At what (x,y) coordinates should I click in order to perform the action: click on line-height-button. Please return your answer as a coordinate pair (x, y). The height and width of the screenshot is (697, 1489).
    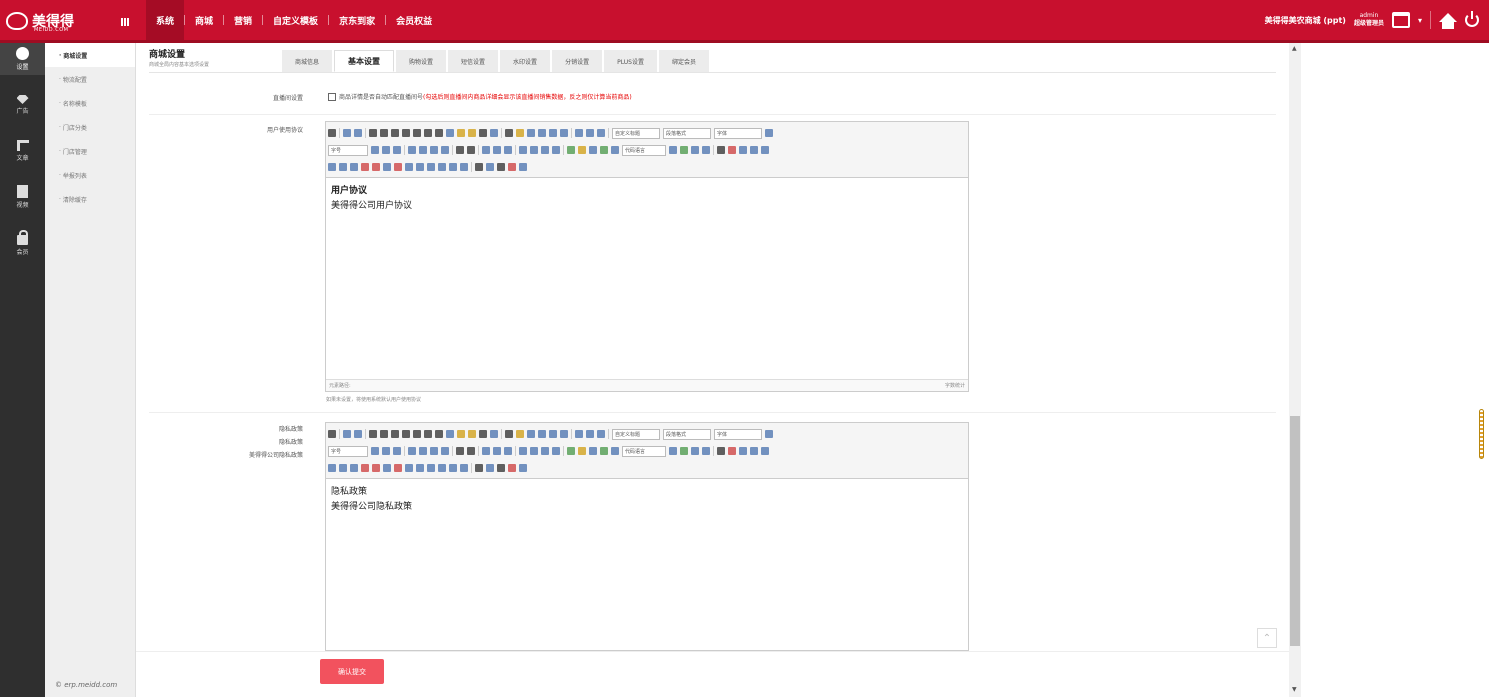
    Looking at the image, I should click on (601, 434).